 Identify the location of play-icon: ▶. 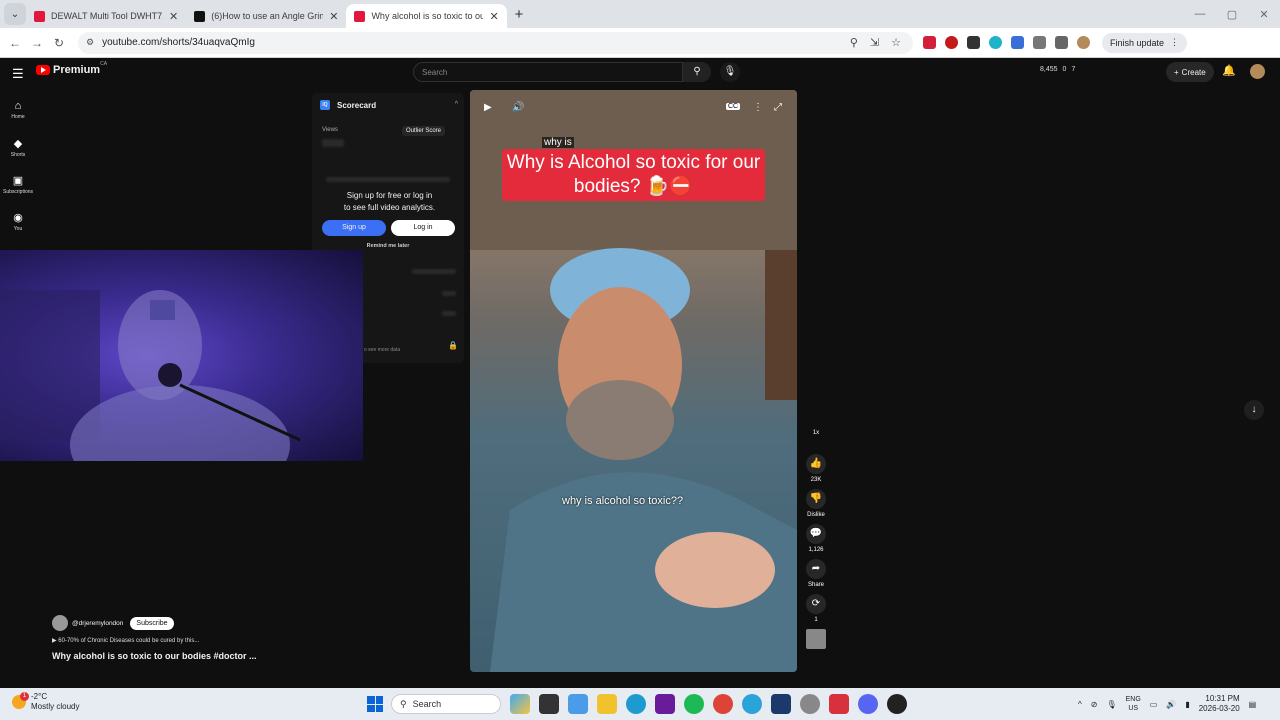
(488, 107).